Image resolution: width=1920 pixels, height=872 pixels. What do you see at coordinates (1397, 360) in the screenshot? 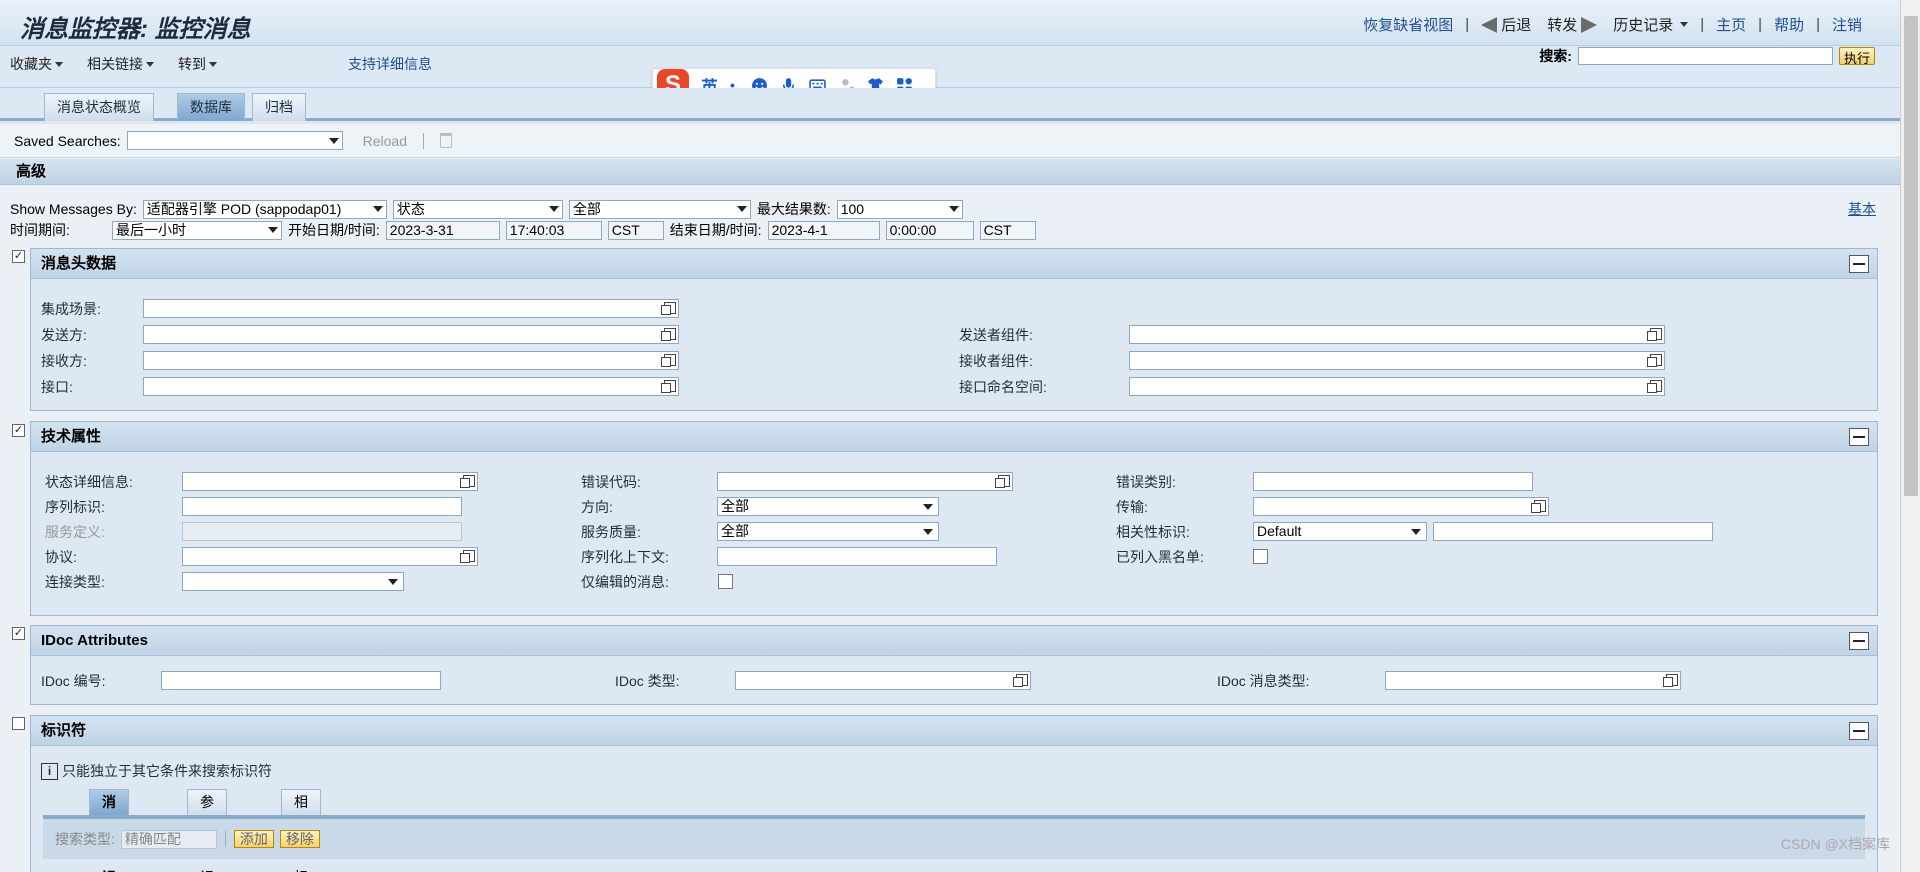
I see `receiver-component-input` at bounding box center [1397, 360].